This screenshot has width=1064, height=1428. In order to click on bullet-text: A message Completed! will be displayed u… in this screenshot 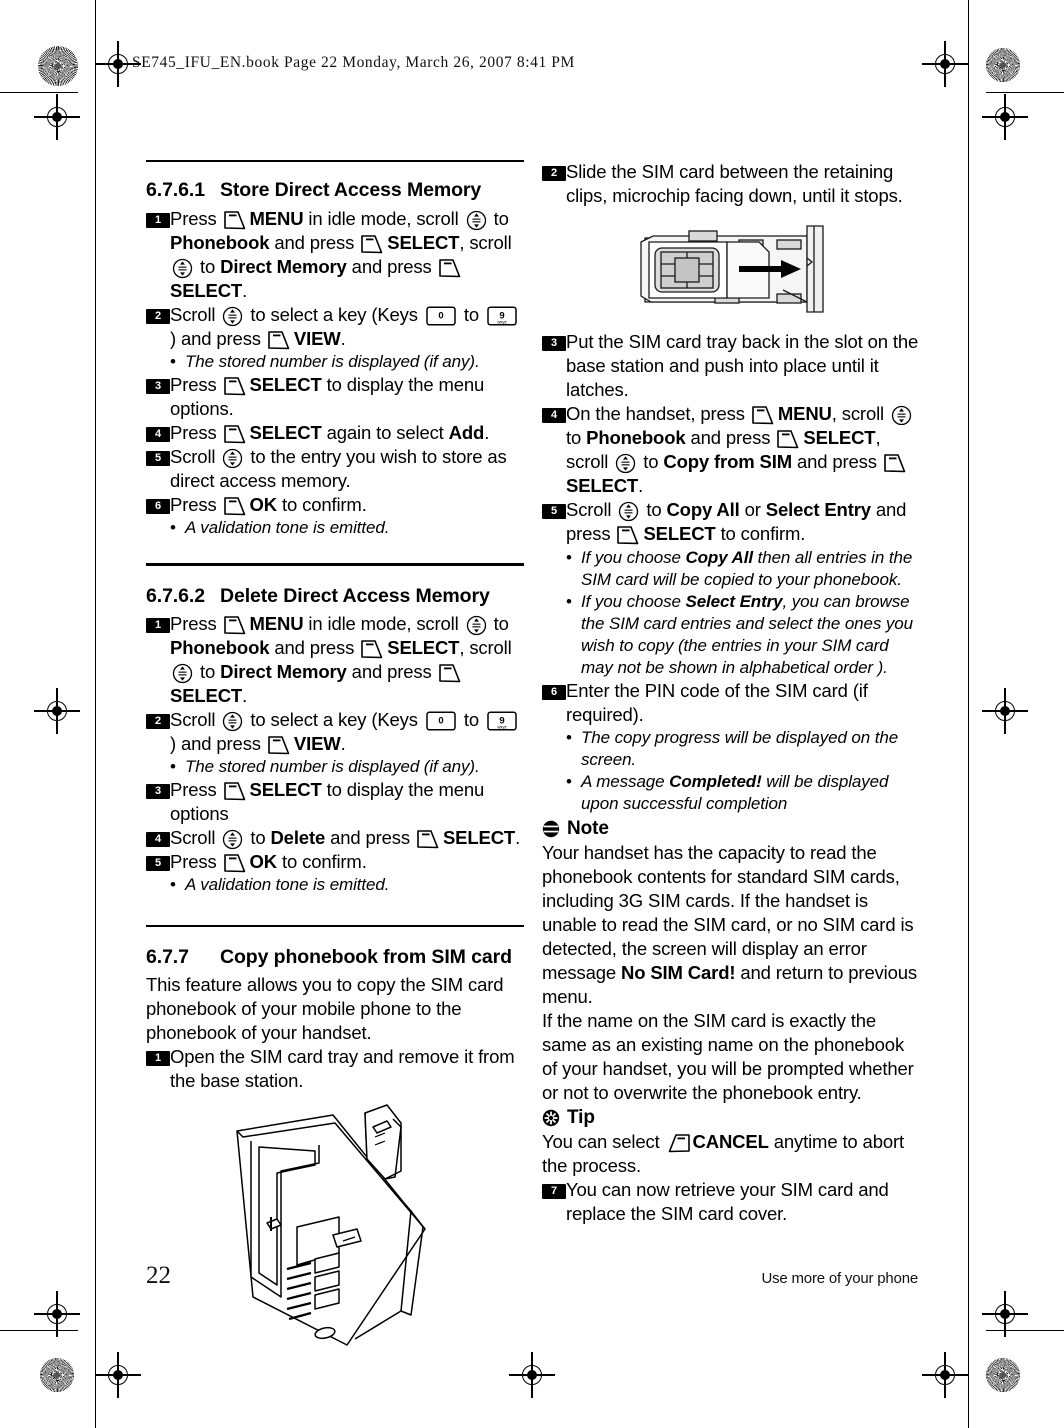, I will do `click(735, 793)`.